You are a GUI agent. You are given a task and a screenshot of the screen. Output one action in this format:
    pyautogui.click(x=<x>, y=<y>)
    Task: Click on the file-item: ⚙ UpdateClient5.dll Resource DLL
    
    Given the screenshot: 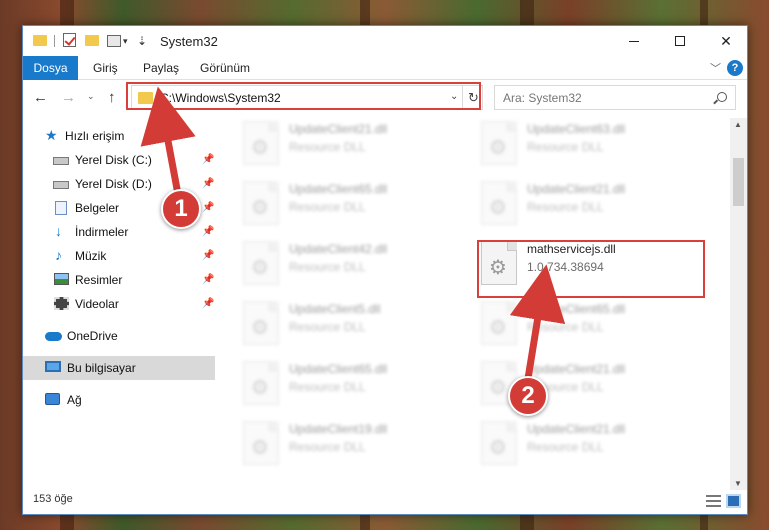 What is the action you would take?
    pyautogui.click(x=338, y=325)
    